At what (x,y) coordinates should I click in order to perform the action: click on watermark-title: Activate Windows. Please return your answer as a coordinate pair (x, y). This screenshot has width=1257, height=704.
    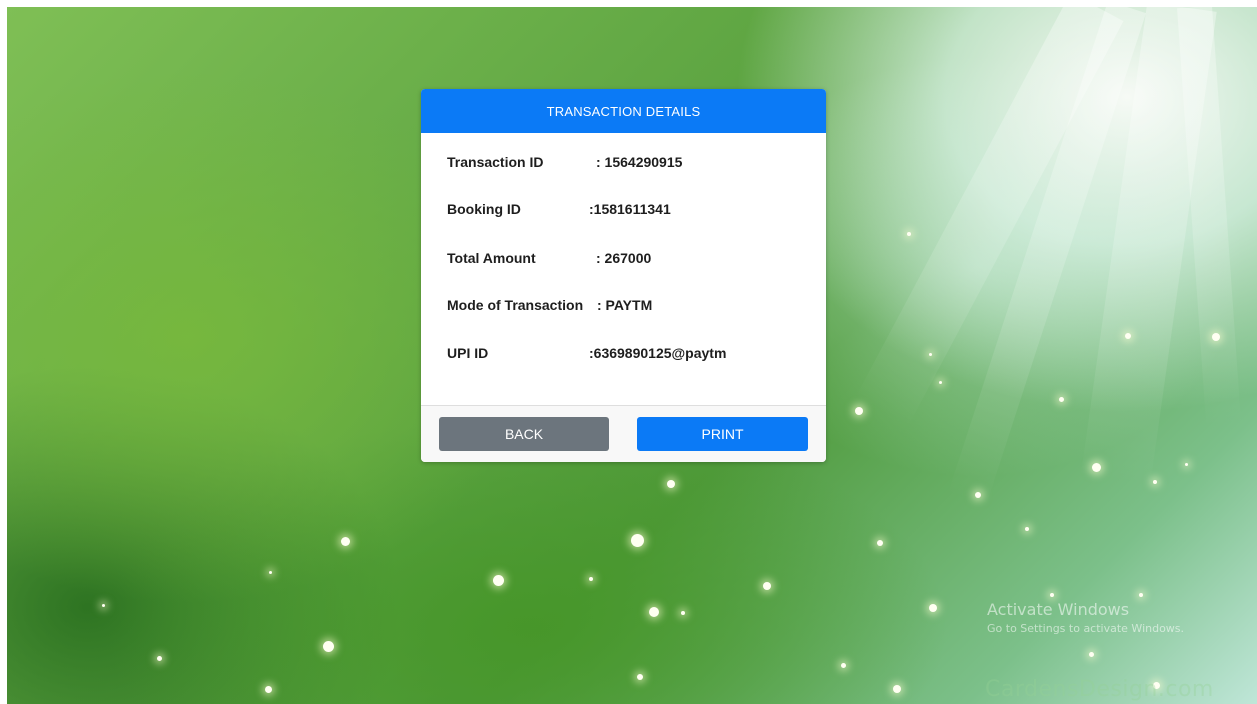
    Looking at the image, I should click on (1058, 609).